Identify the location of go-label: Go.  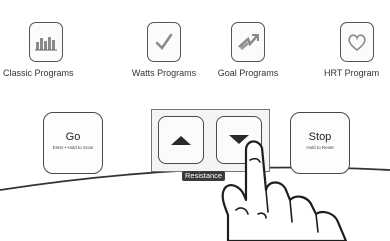
(73, 137).